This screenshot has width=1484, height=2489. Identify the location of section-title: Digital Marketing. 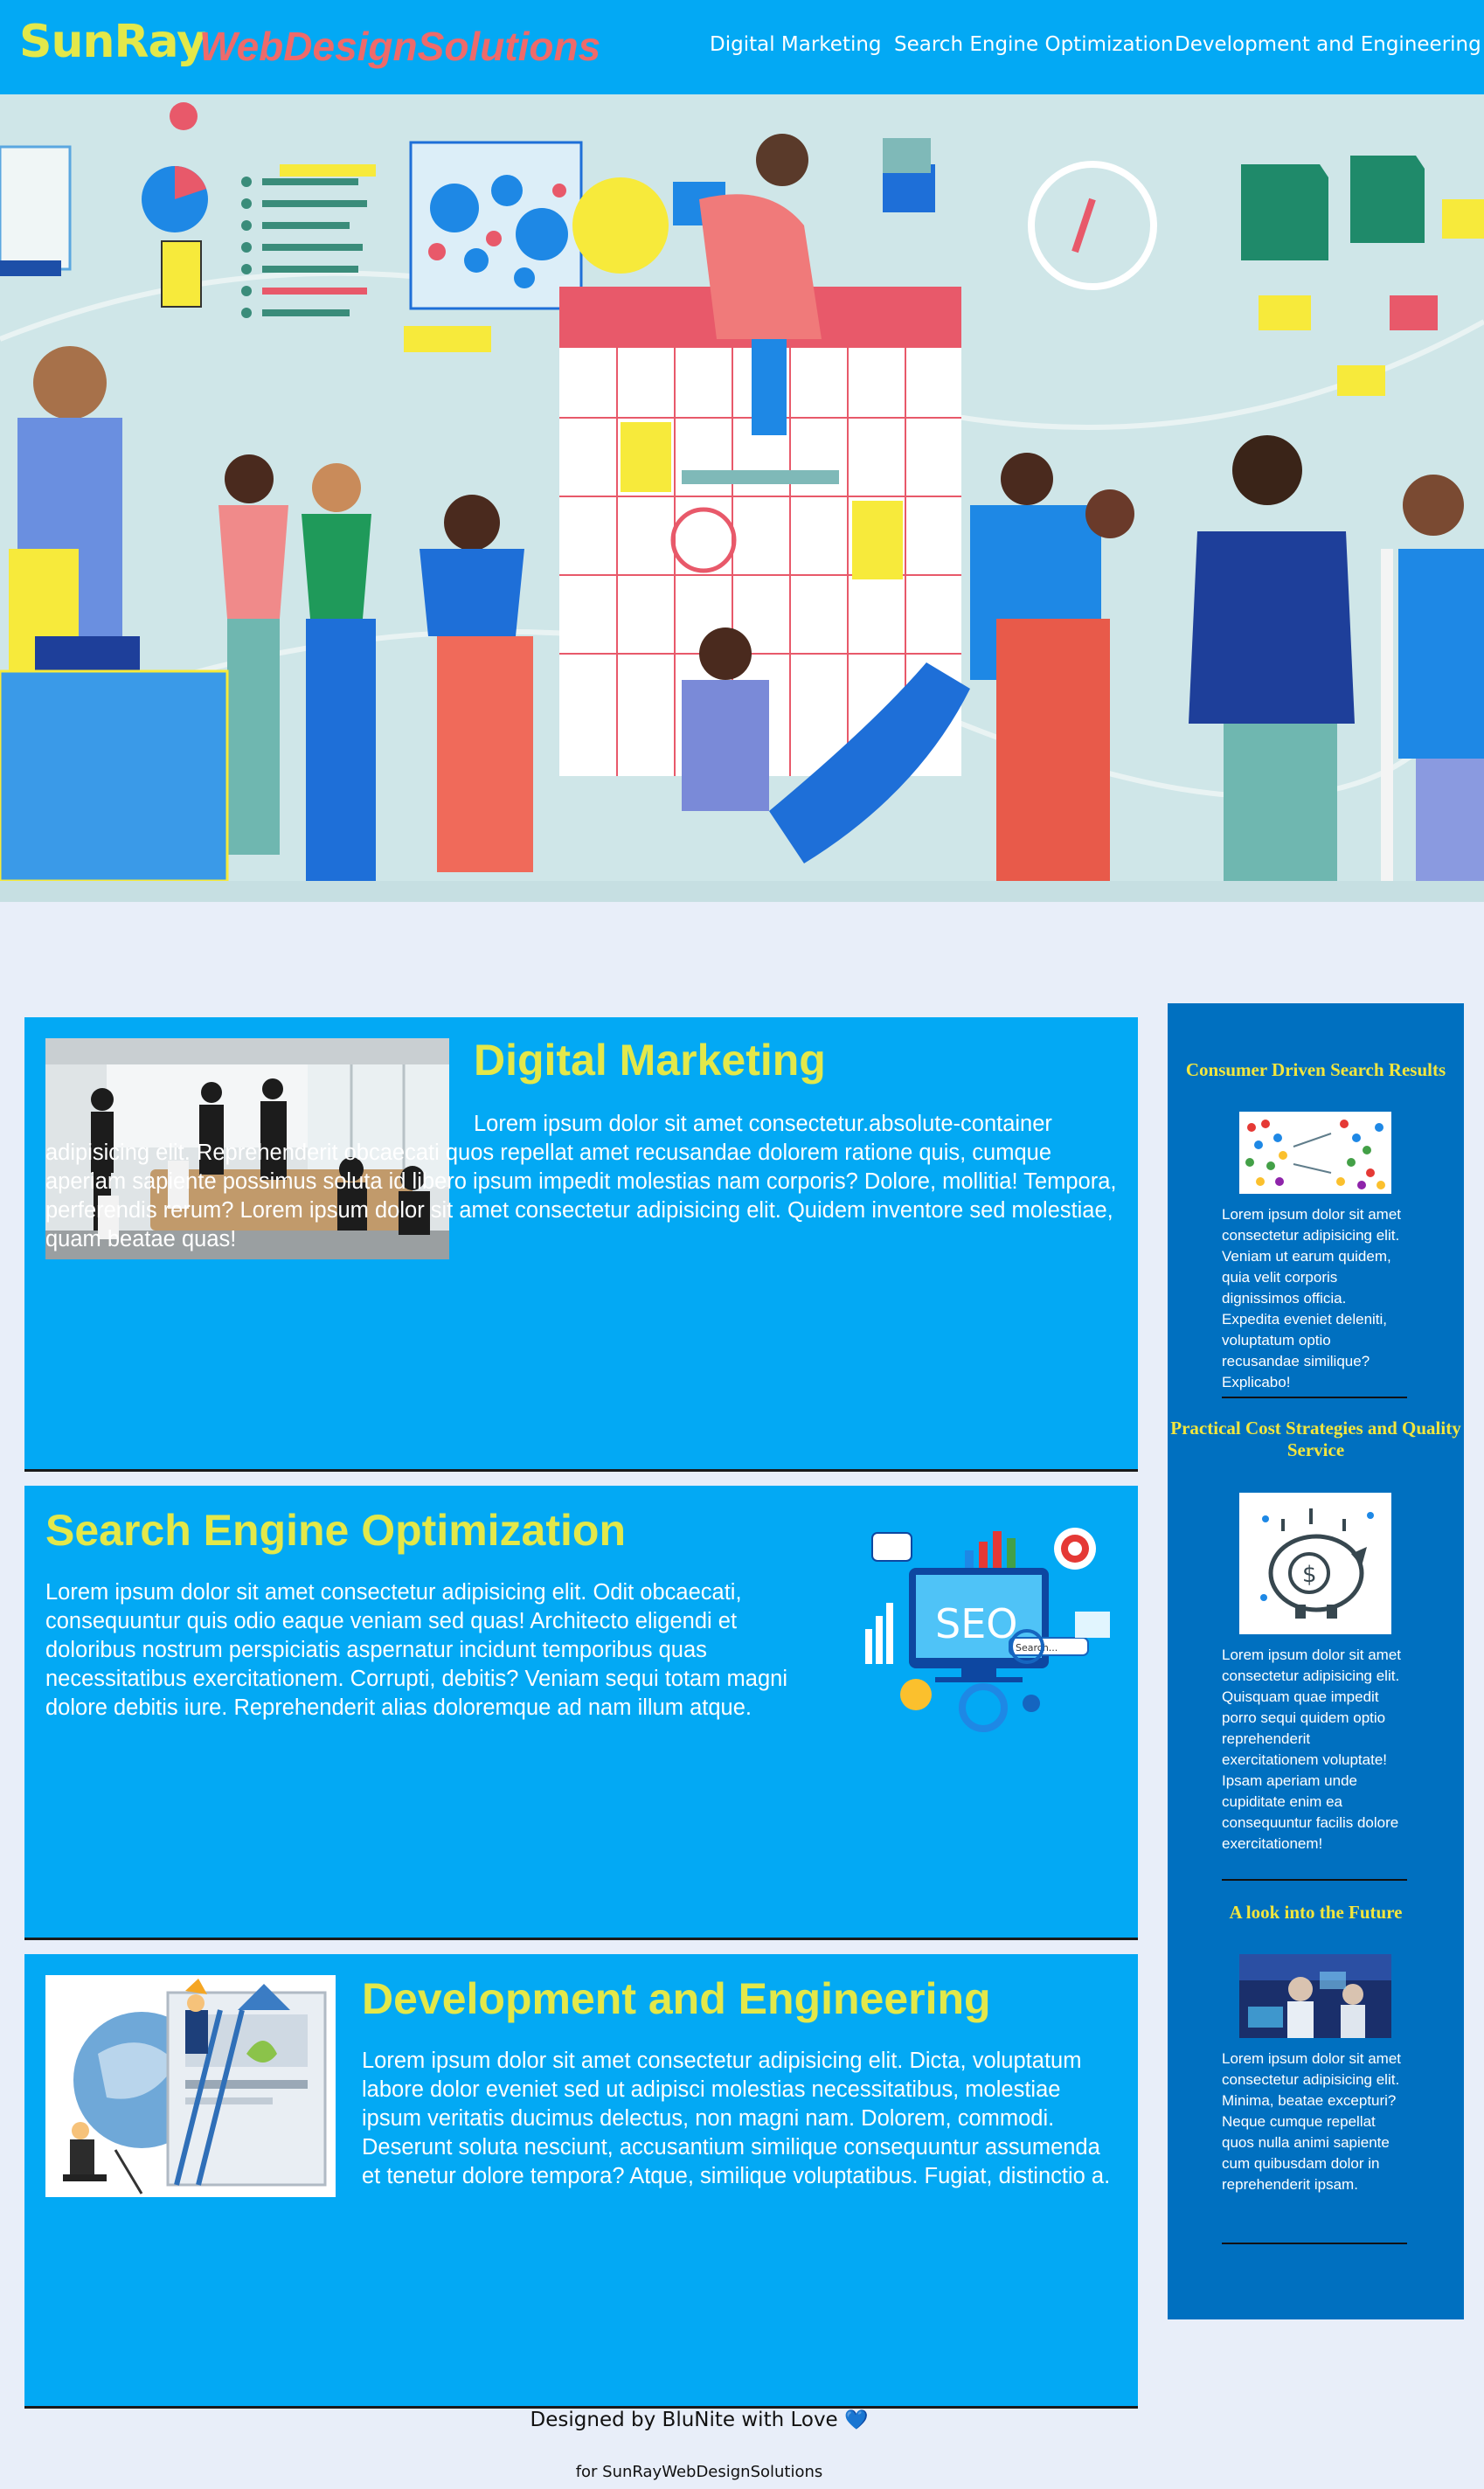
(650, 1060).